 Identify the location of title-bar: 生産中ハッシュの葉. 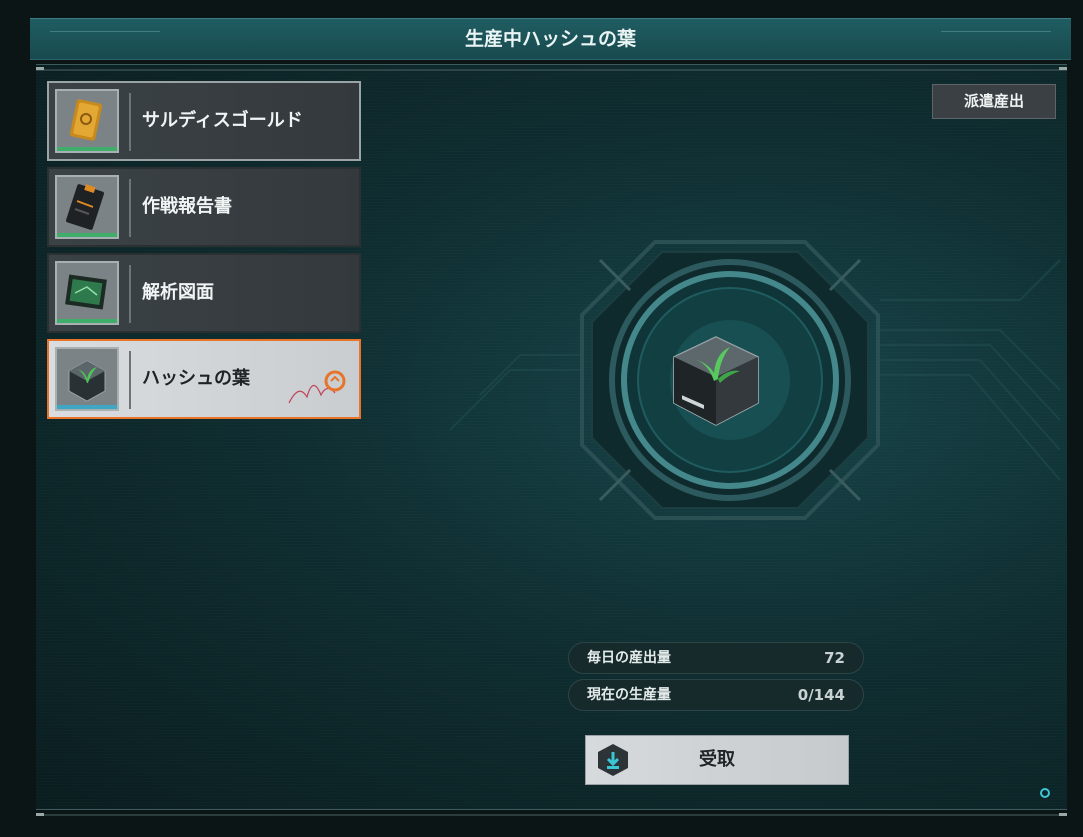
(550, 39).